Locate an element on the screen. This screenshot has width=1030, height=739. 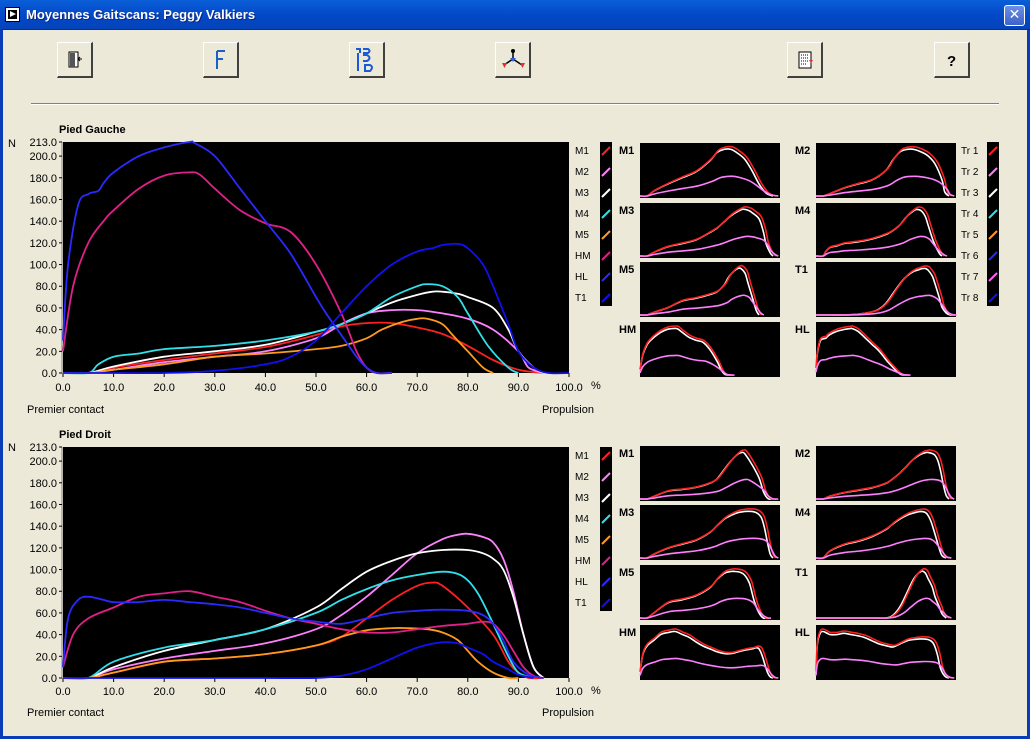
labview-app-icon is located at coordinates (12, 14).